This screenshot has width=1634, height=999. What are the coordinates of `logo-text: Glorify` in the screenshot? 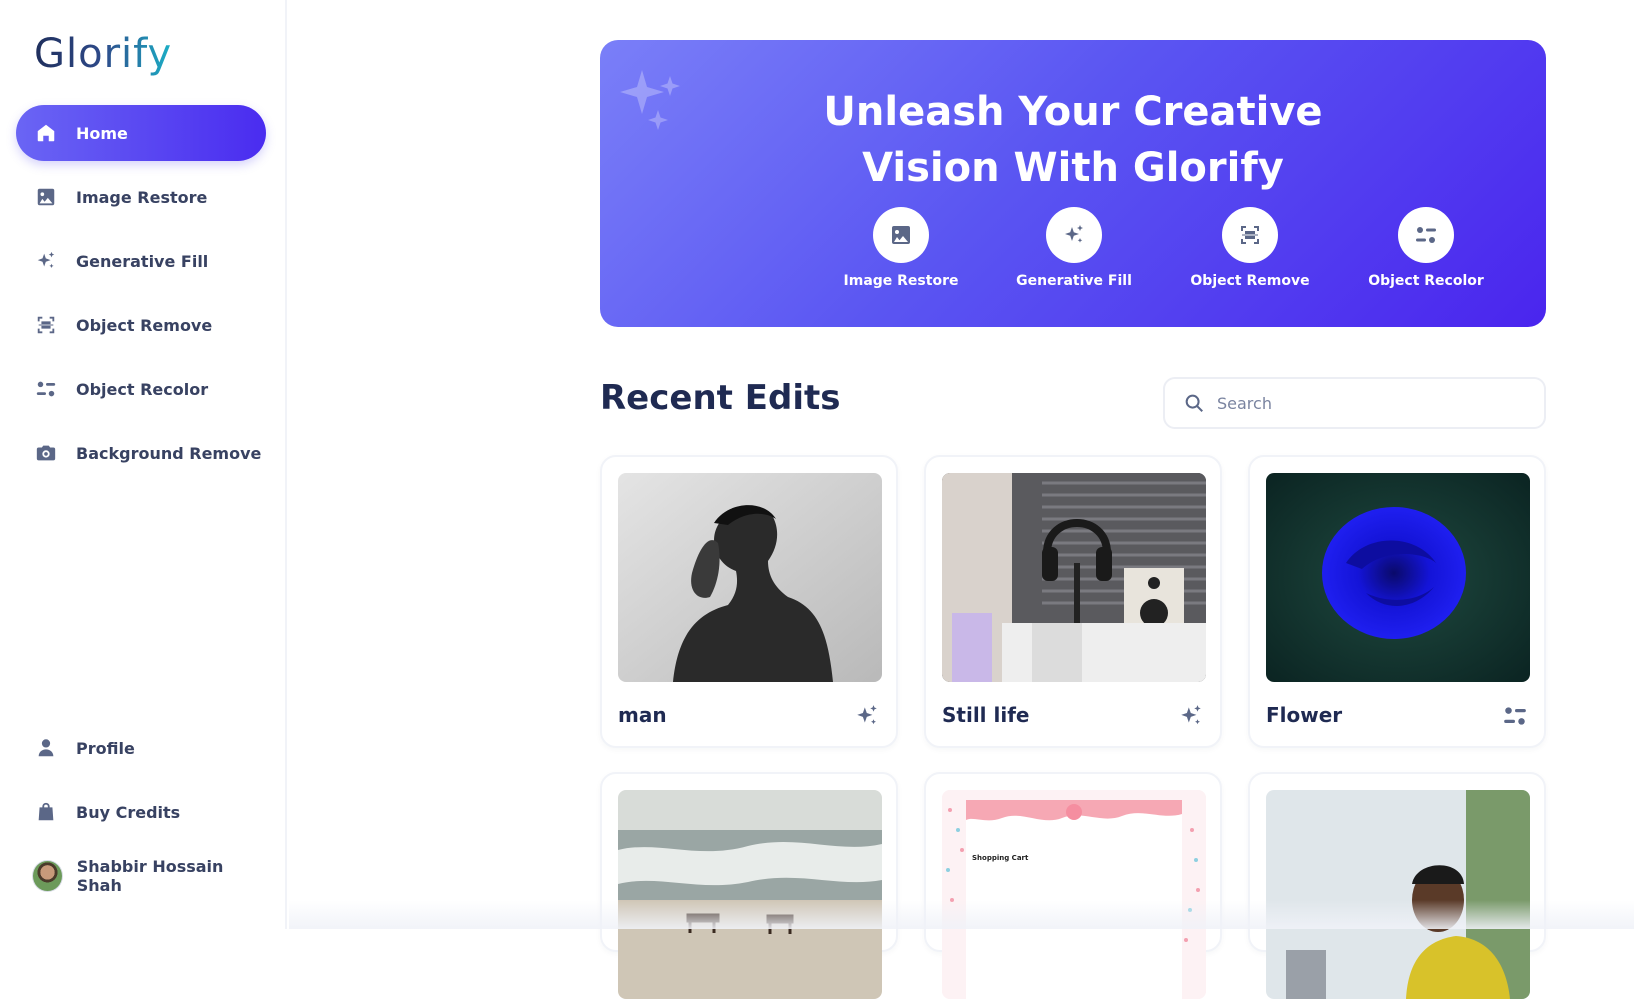 It's located at (103, 54).